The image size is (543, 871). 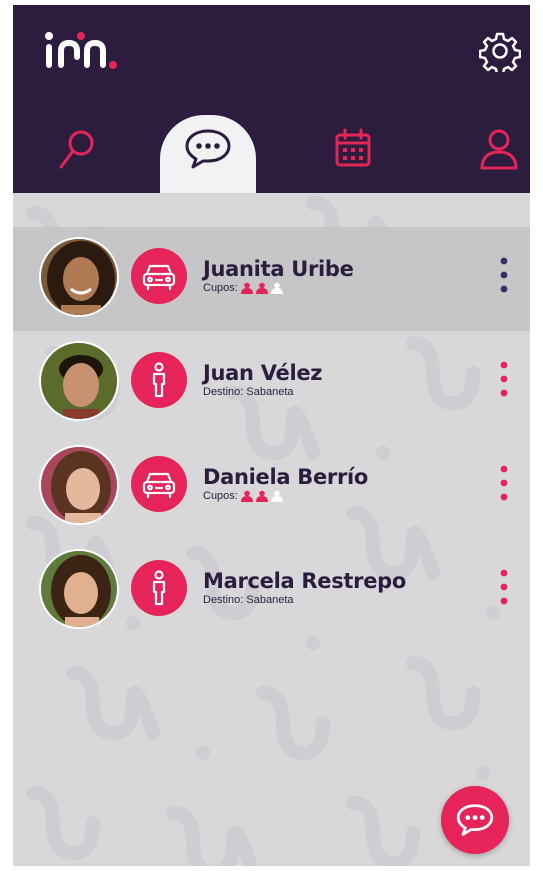 I want to click on new-chat-button, so click(x=475, y=820).